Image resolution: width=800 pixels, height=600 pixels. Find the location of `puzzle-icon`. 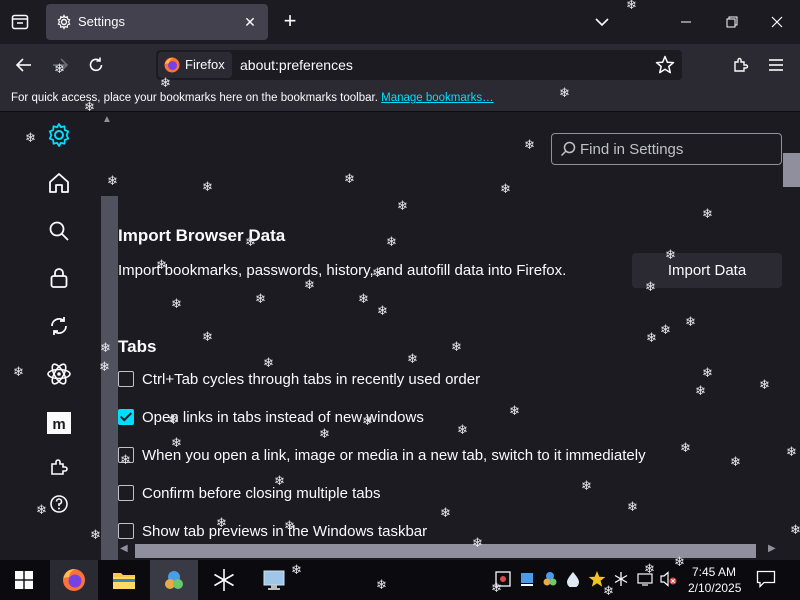

puzzle-icon is located at coordinates (741, 64).